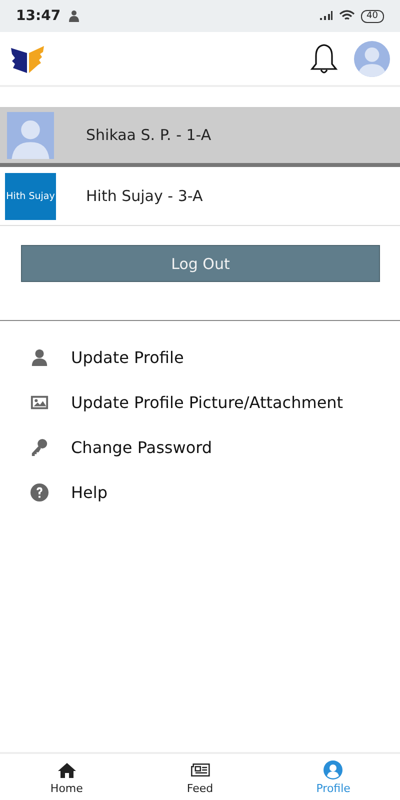 Image resolution: width=400 pixels, height=800 pixels. Describe the element at coordinates (89, 492) in the screenshot. I see `menu-item: Help` at that location.